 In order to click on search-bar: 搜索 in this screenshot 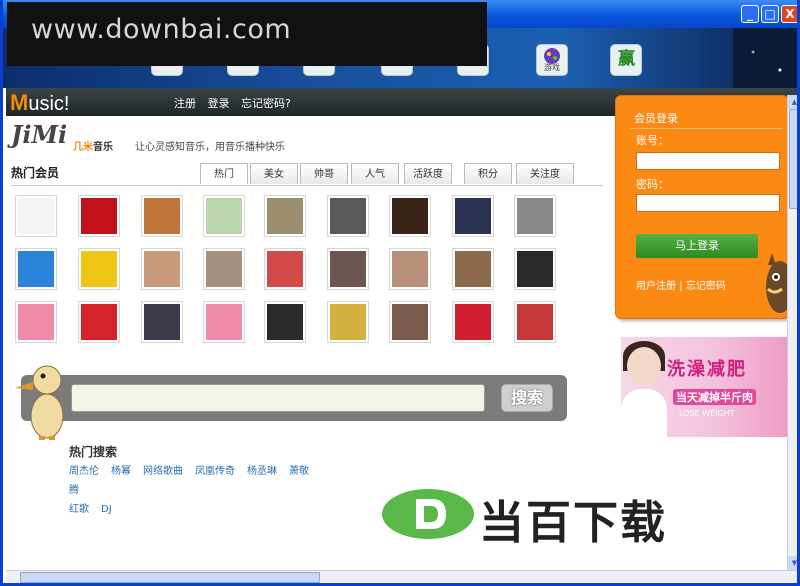, I will do `click(294, 398)`.